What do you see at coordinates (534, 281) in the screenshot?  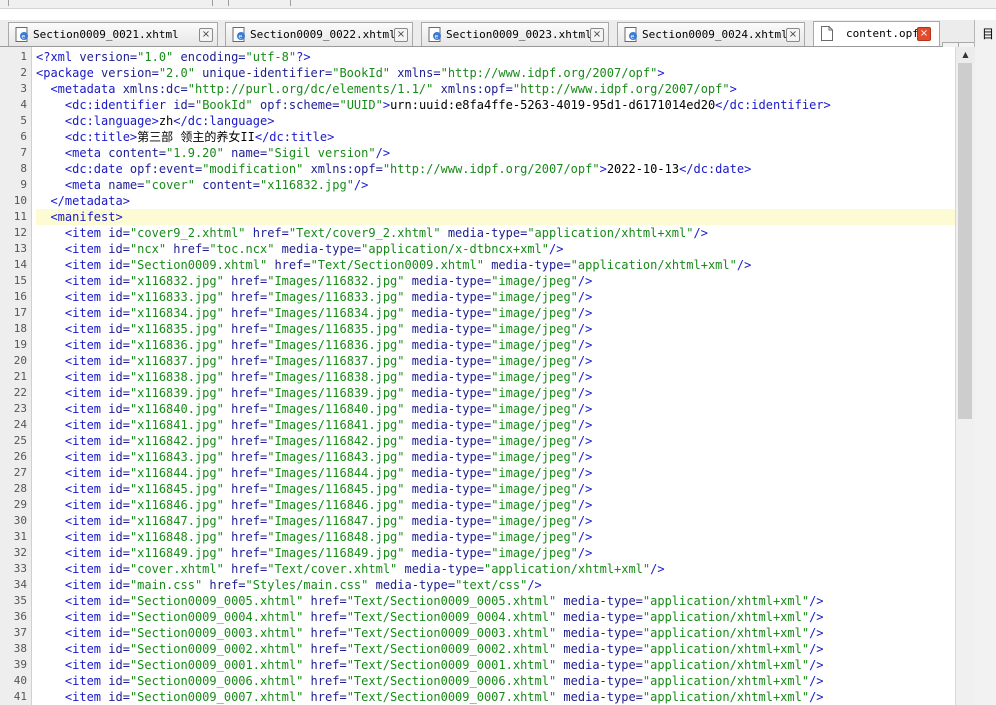 I see `code-token: "image/jpeg"` at bounding box center [534, 281].